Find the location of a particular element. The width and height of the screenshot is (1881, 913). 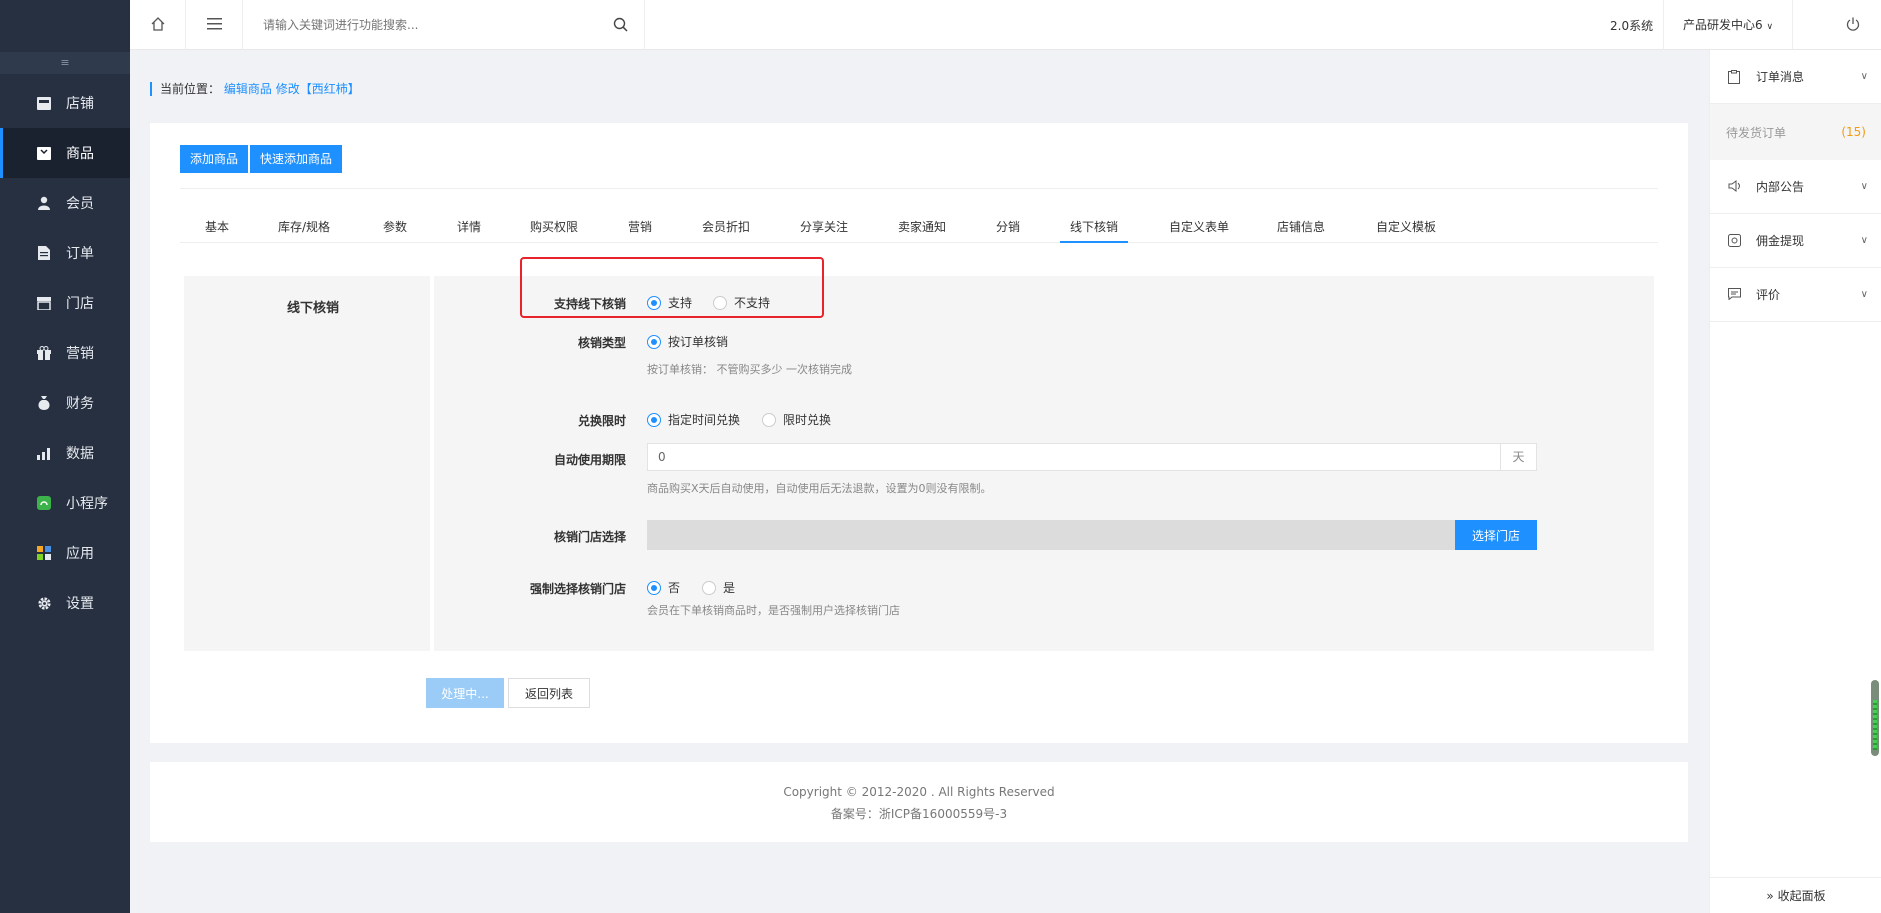

select-store-button: 选择门店 is located at coordinates (1496, 535).